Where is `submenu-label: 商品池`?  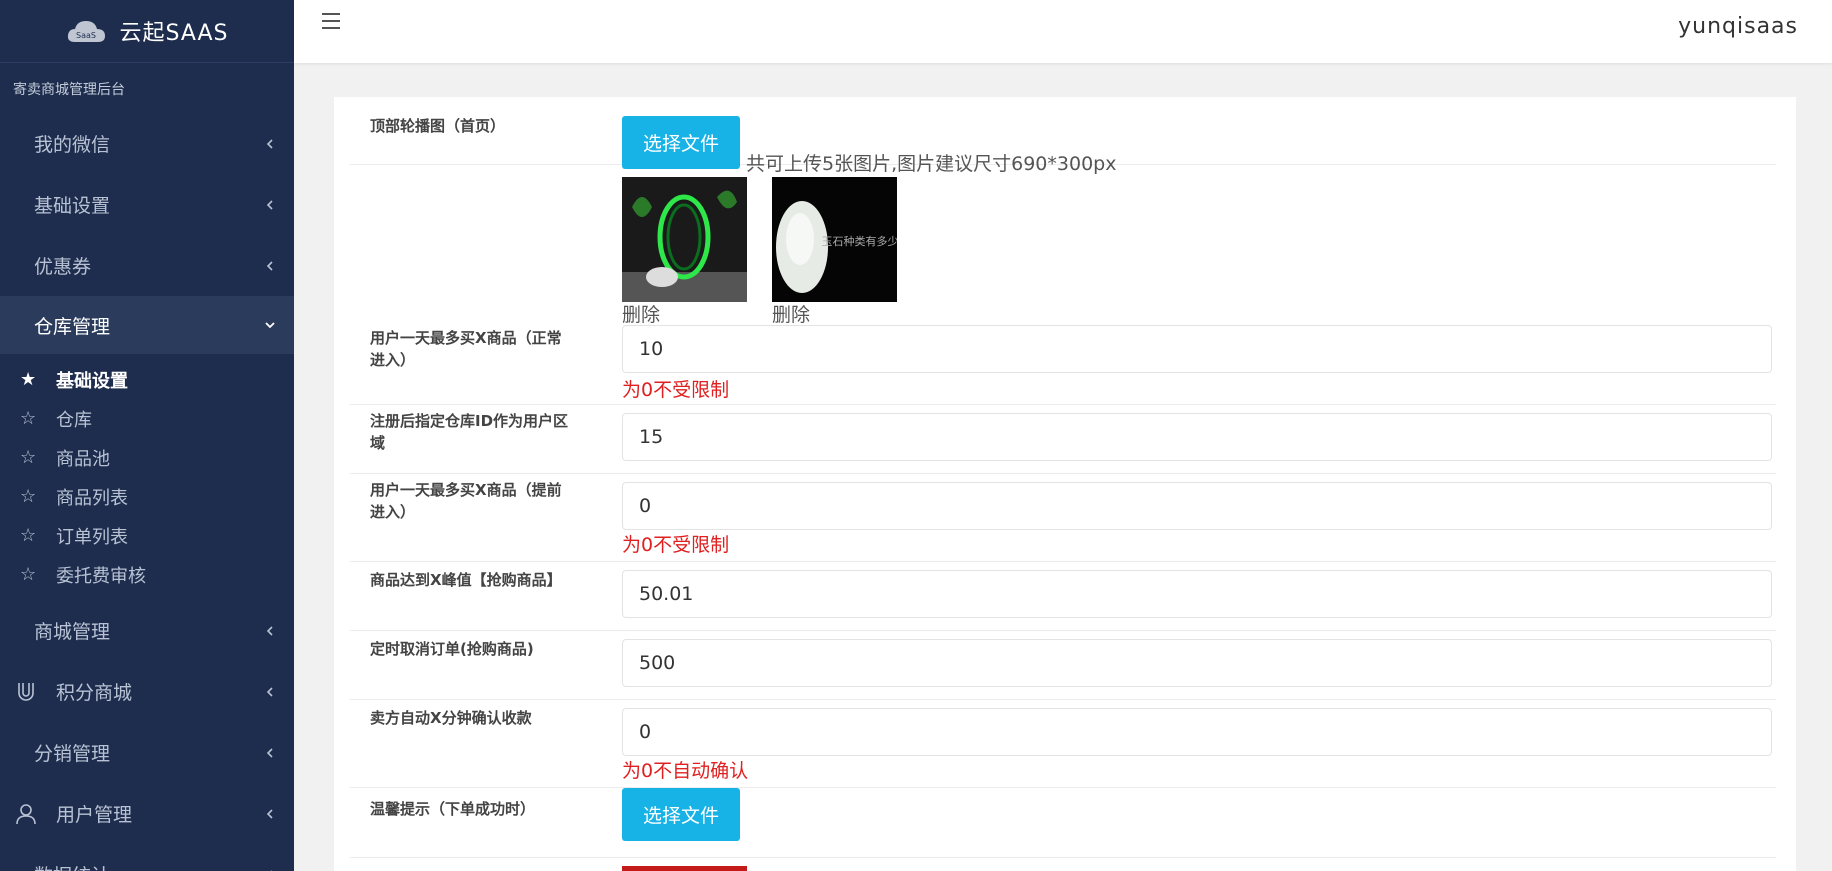 submenu-label: 商品池 is located at coordinates (83, 459).